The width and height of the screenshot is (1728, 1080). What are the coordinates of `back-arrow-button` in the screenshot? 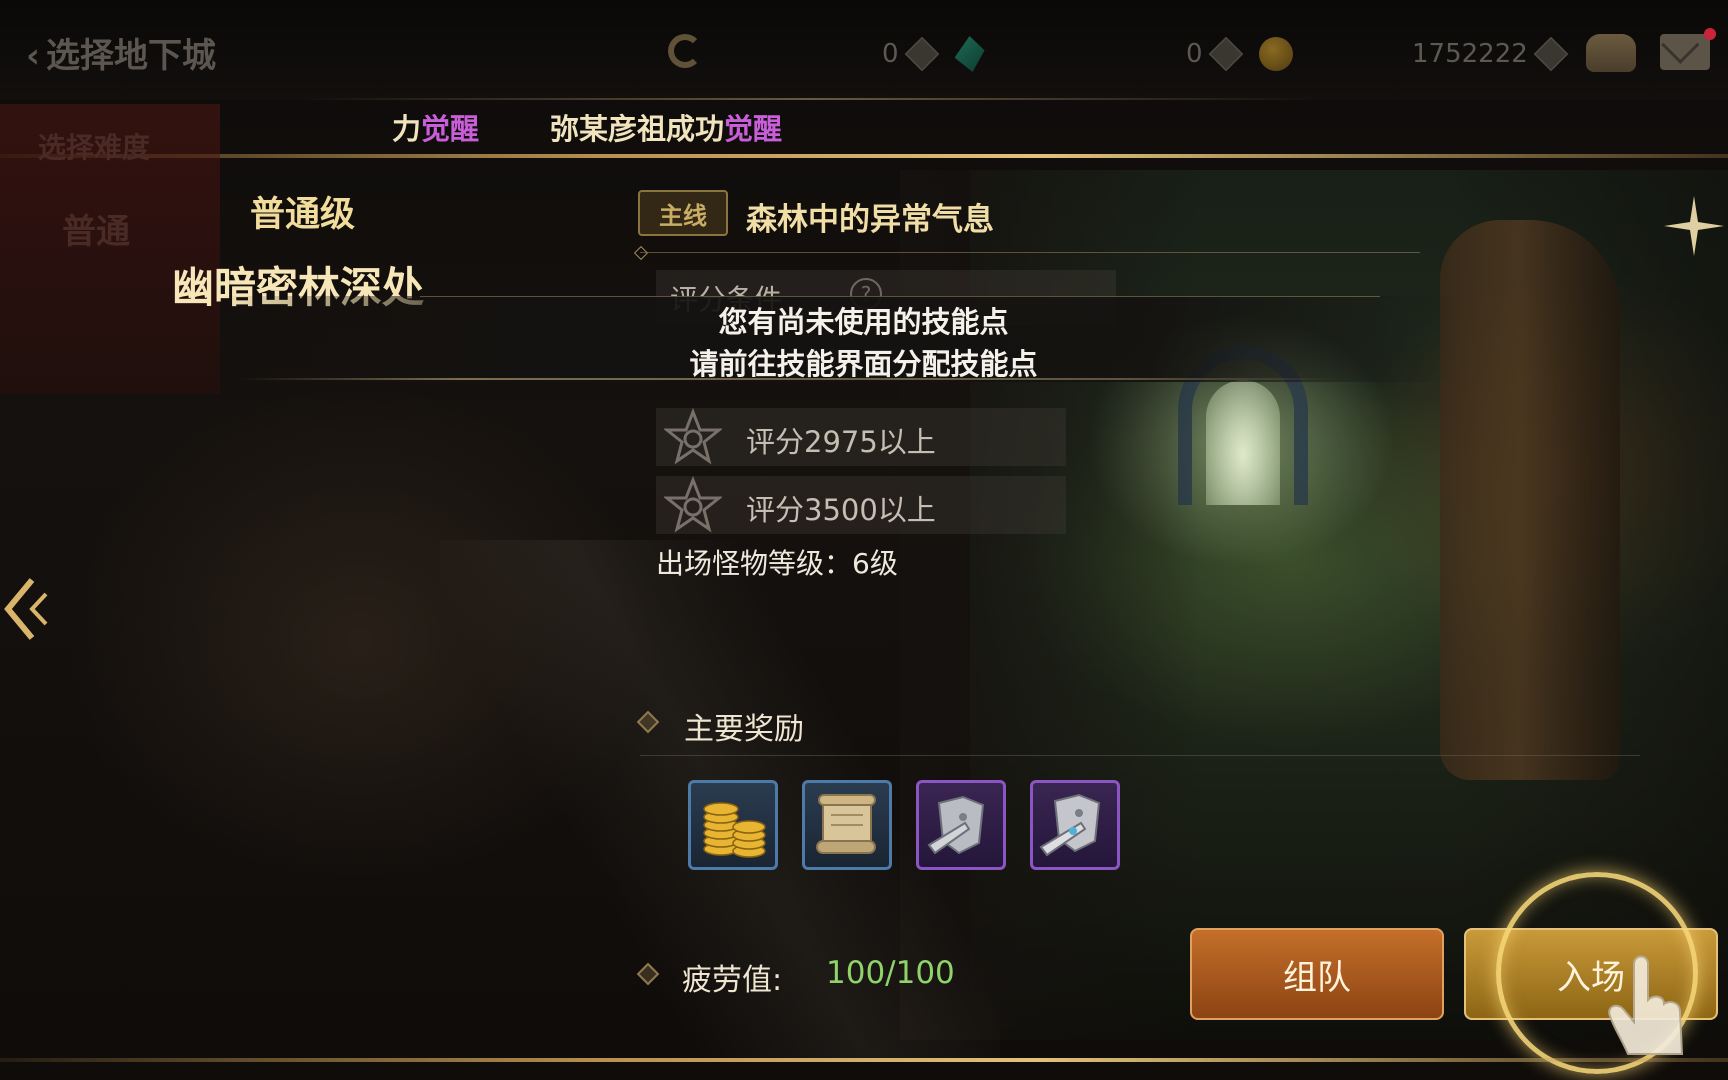 It's located at (26, 609).